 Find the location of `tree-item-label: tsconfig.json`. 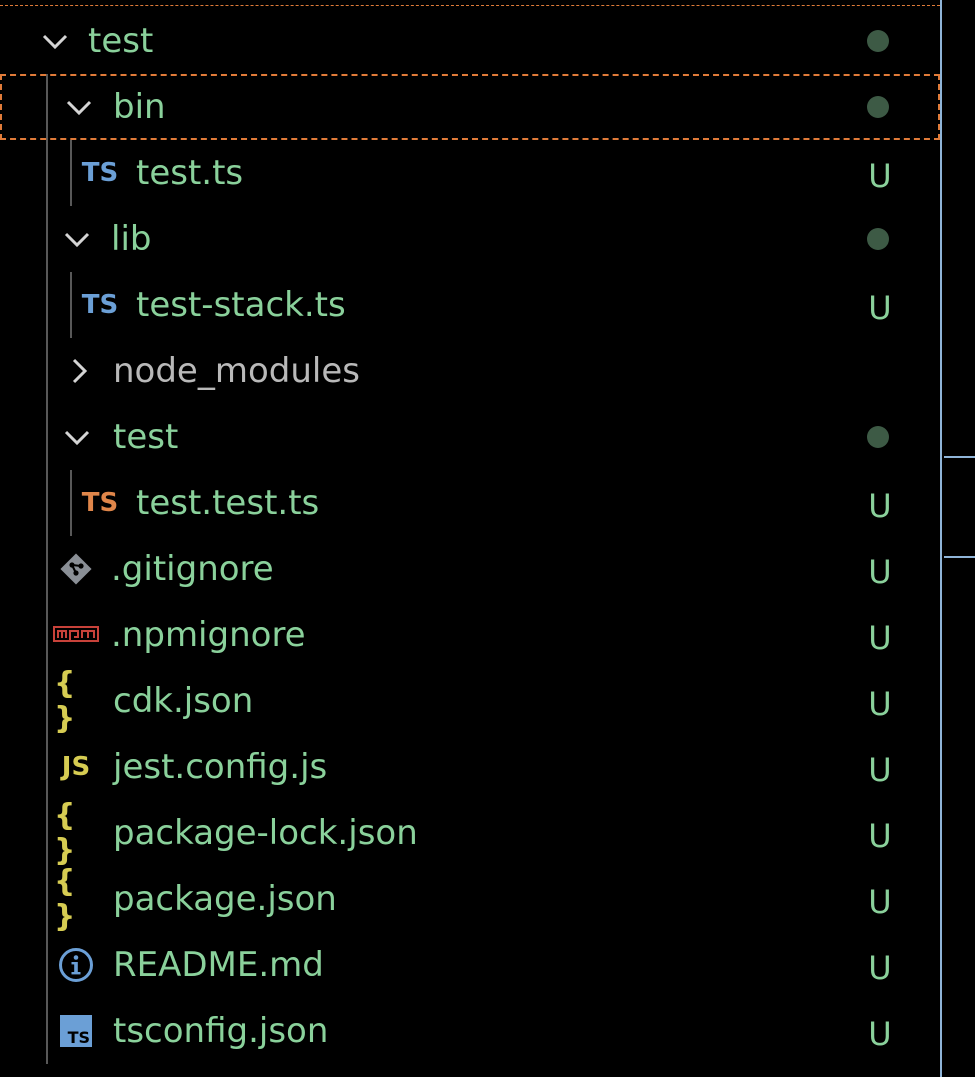

tree-item-label: tsconfig.json is located at coordinates (221, 1031).